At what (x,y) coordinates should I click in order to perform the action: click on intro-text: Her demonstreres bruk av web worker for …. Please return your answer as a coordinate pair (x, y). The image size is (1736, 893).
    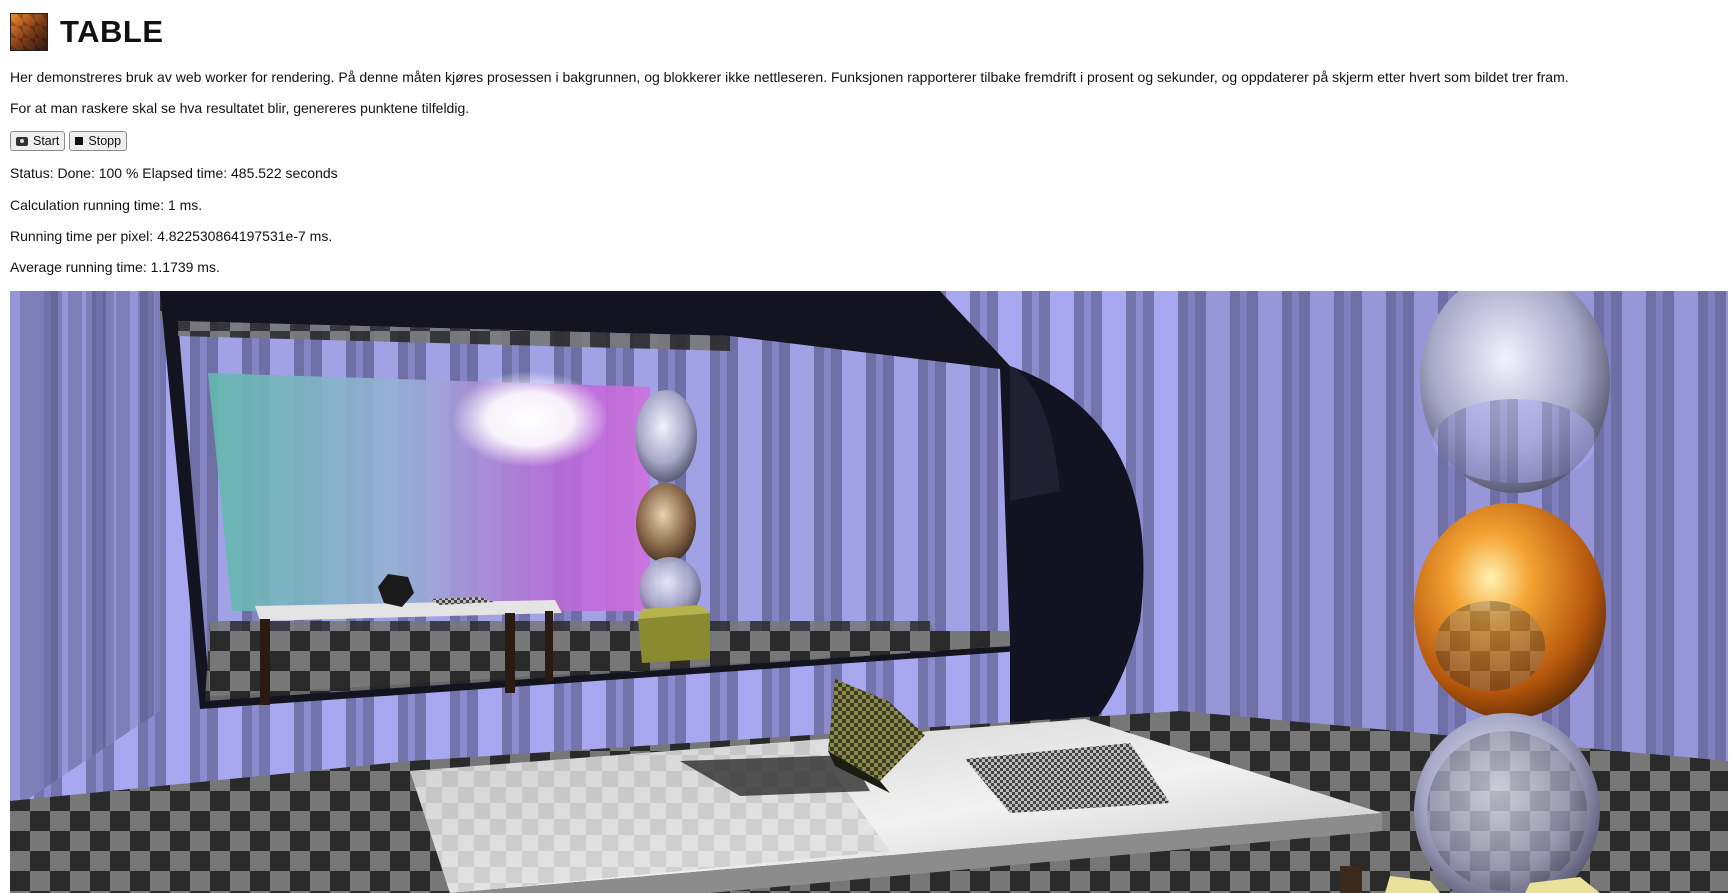
    Looking at the image, I should click on (789, 77).